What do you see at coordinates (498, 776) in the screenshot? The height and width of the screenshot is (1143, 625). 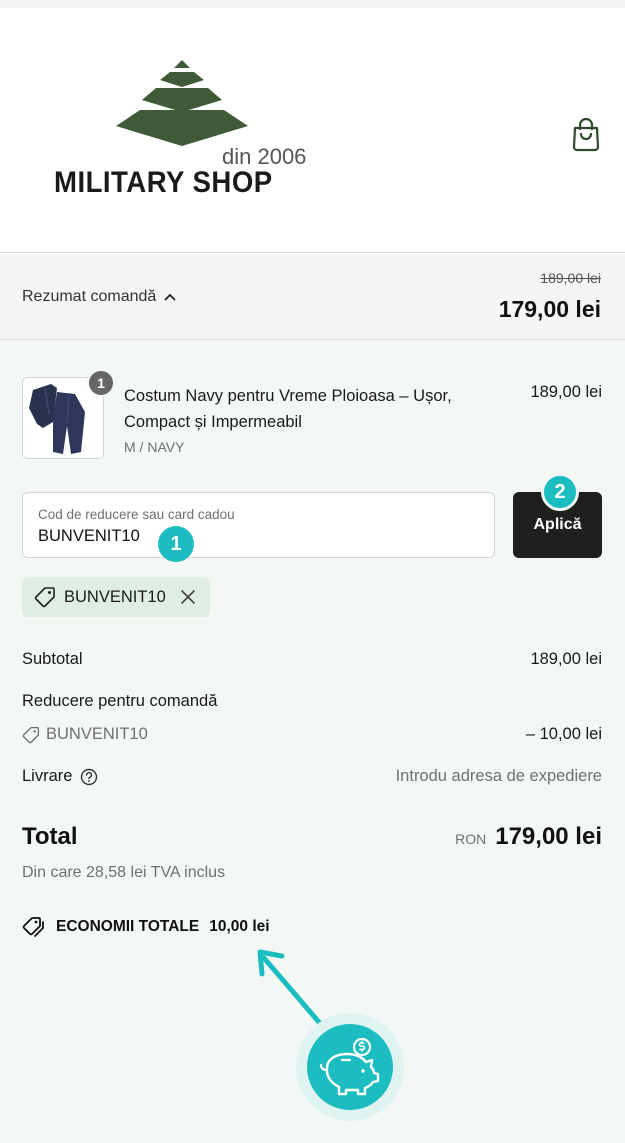 I see `shipping-value: Introdu adresa de expediere` at bounding box center [498, 776].